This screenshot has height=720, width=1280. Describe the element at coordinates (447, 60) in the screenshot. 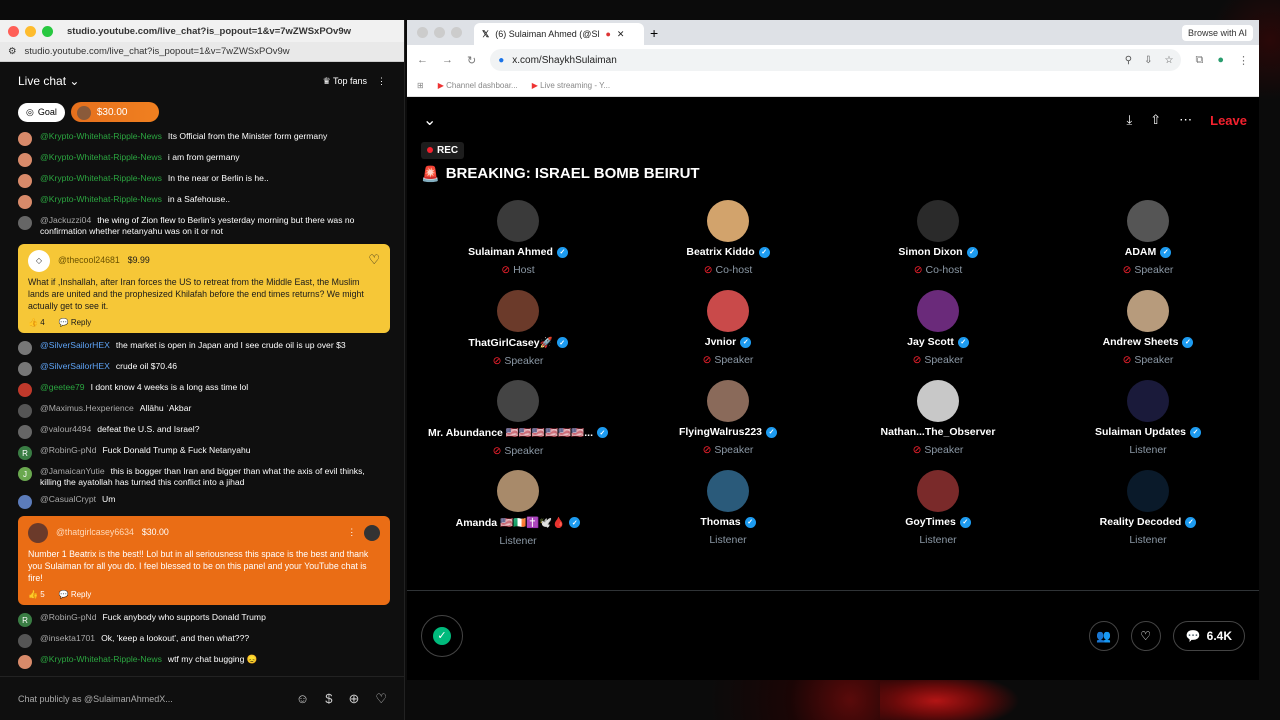

I see `forward-icon: →` at that location.